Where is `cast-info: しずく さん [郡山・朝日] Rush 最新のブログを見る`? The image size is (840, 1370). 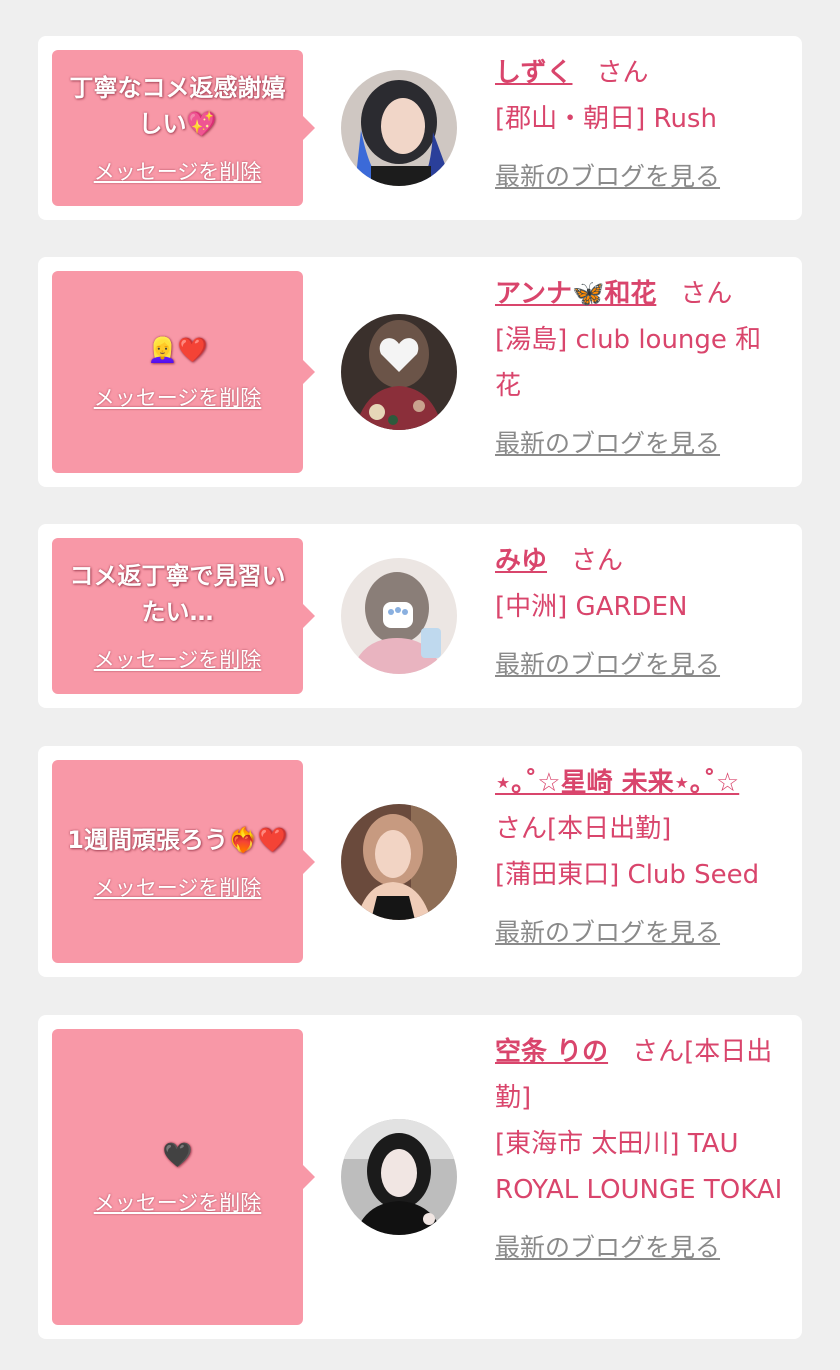
cast-info: しずく さん [郡山・朝日] Rush 最新のブログを見る is located at coordinates (640, 125).